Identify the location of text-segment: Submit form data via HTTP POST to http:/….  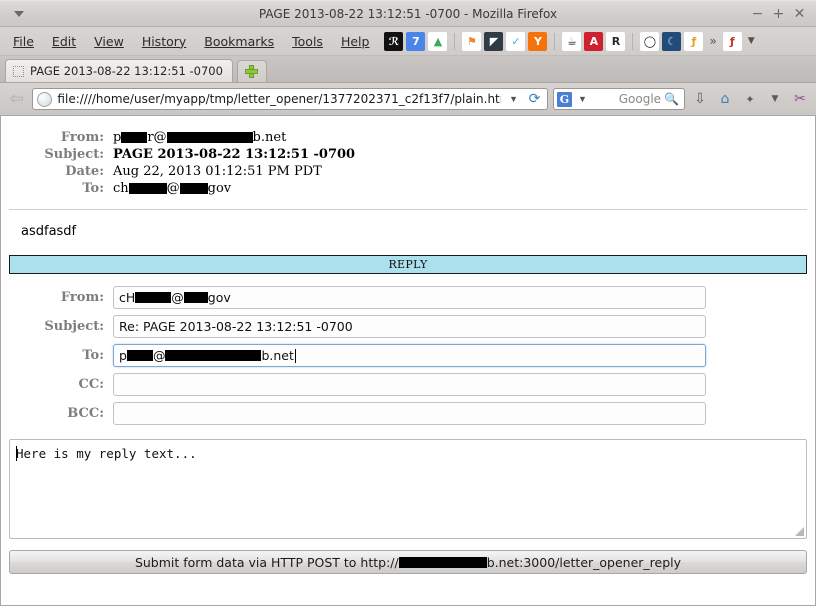
(266, 562).